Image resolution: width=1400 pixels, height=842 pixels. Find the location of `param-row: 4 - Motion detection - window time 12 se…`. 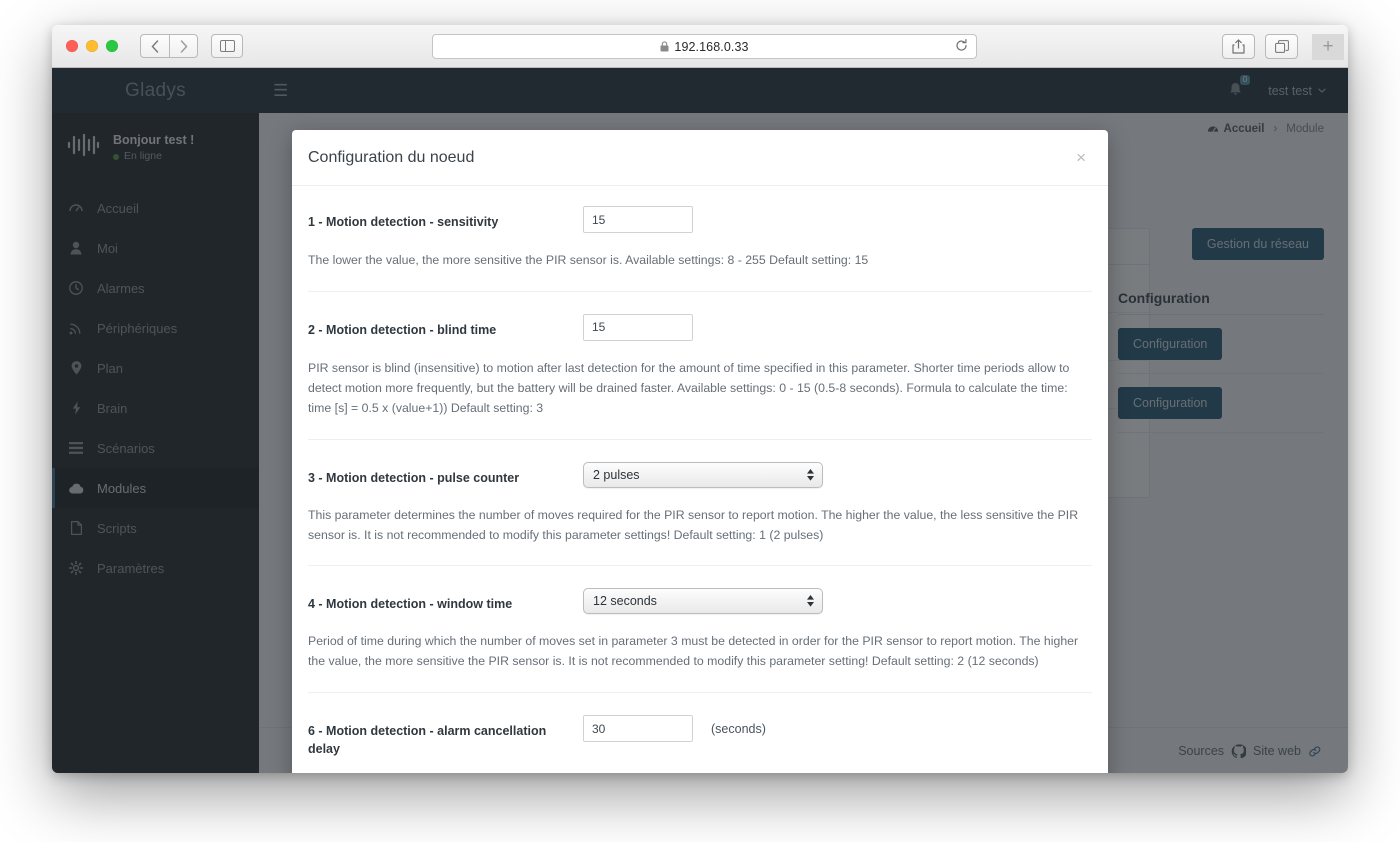

param-row: 4 - Motion detection - window time 12 se… is located at coordinates (700, 630).